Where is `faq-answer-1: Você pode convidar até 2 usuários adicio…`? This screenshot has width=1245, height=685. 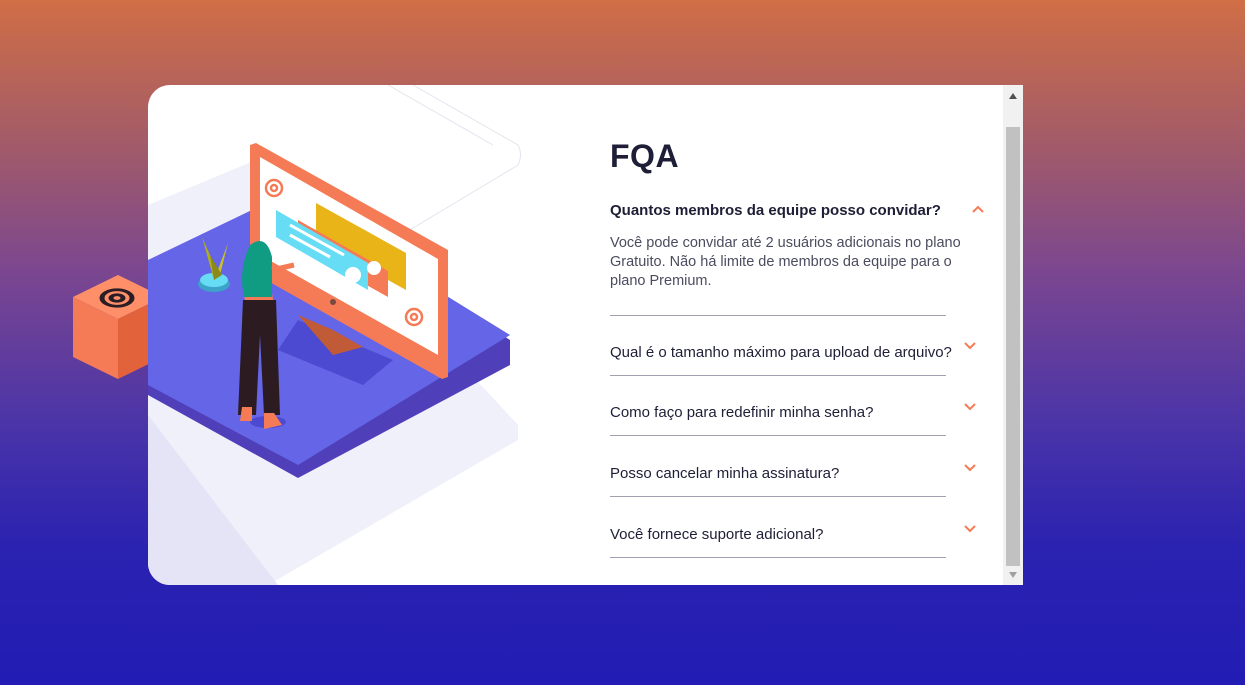 faq-answer-1: Você pode convidar até 2 usuários adicio… is located at coordinates (785, 262).